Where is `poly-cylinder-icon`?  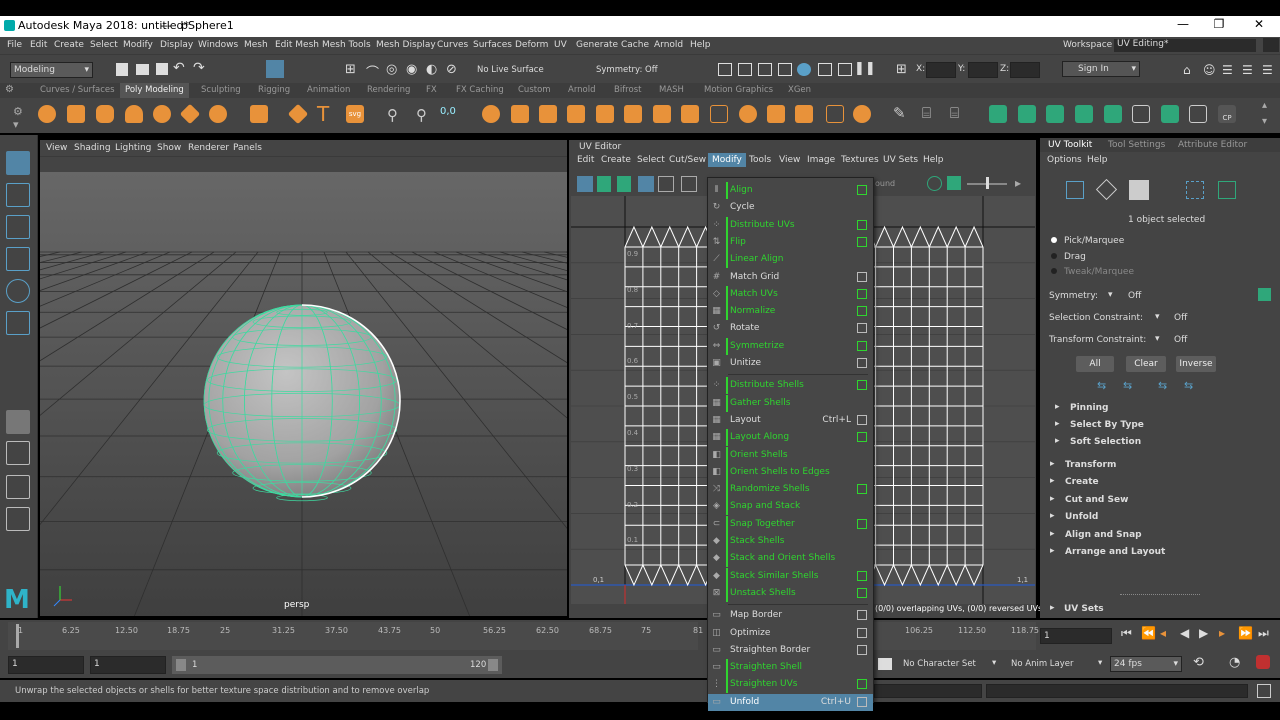
poly-cylinder-icon is located at coordinates (105, 114).